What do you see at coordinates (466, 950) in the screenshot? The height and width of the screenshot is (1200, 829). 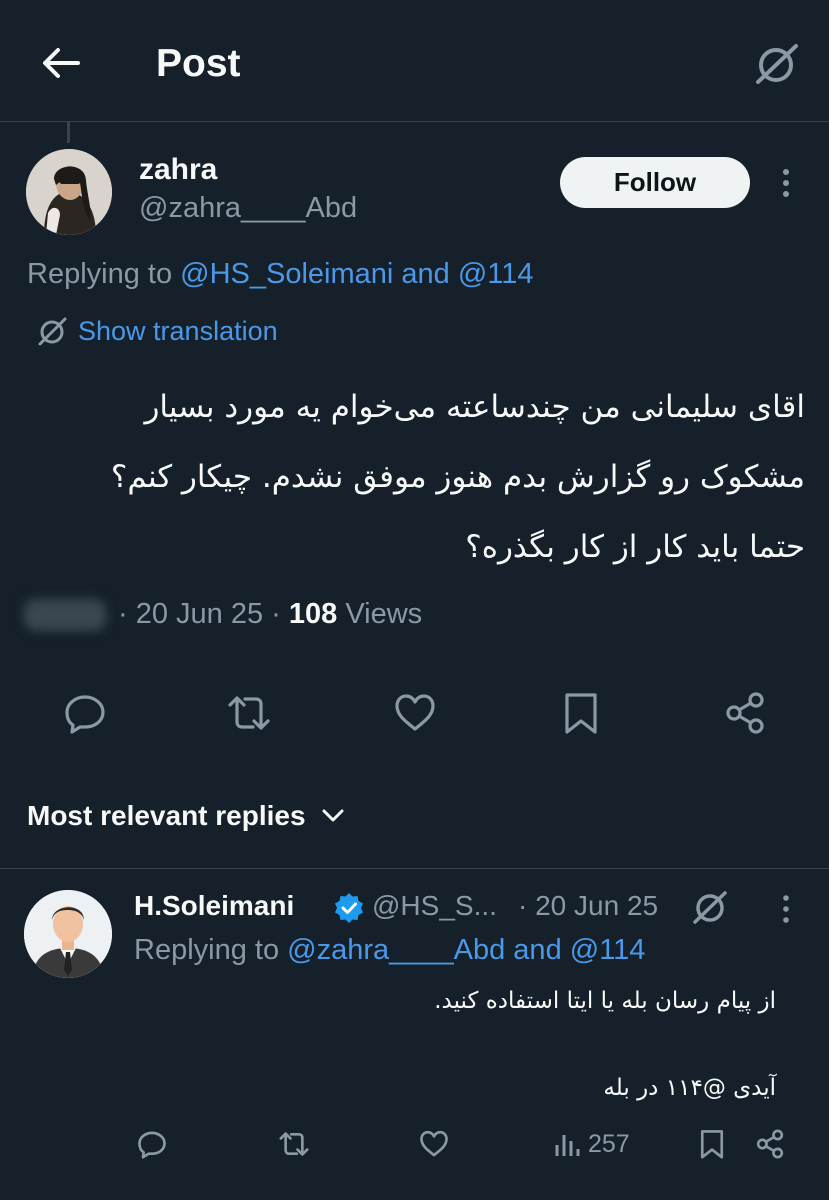 I see `replying-to-link: @zahra____Abd and @114` at bounding box center [466, 950].